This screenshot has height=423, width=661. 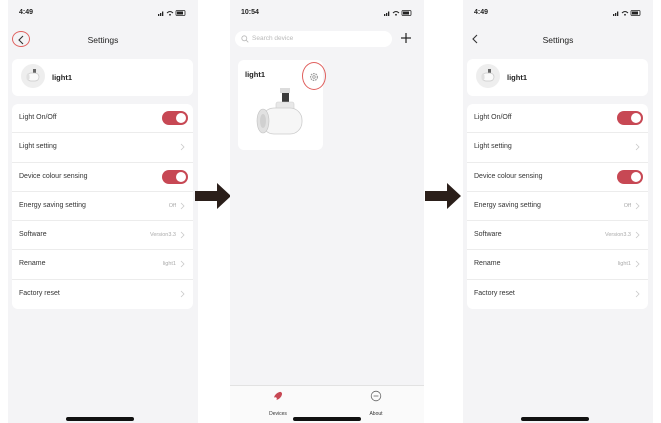 What do you see at coordinates (376, 396) in the screenshot?
I see `about-icon` at bounding box center [376, 396].